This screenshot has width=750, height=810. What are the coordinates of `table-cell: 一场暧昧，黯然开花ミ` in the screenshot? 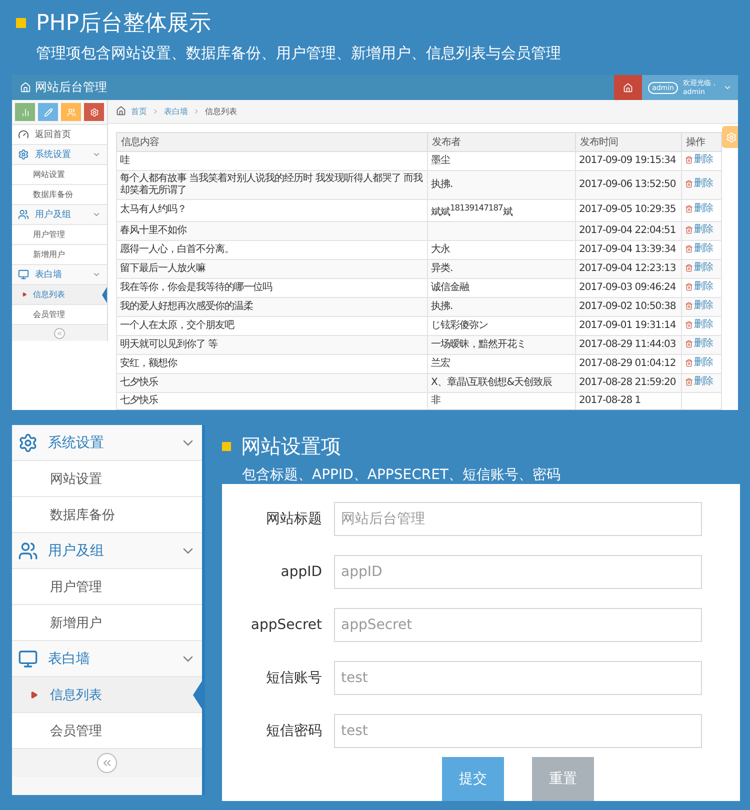 It's located at (502, 345).